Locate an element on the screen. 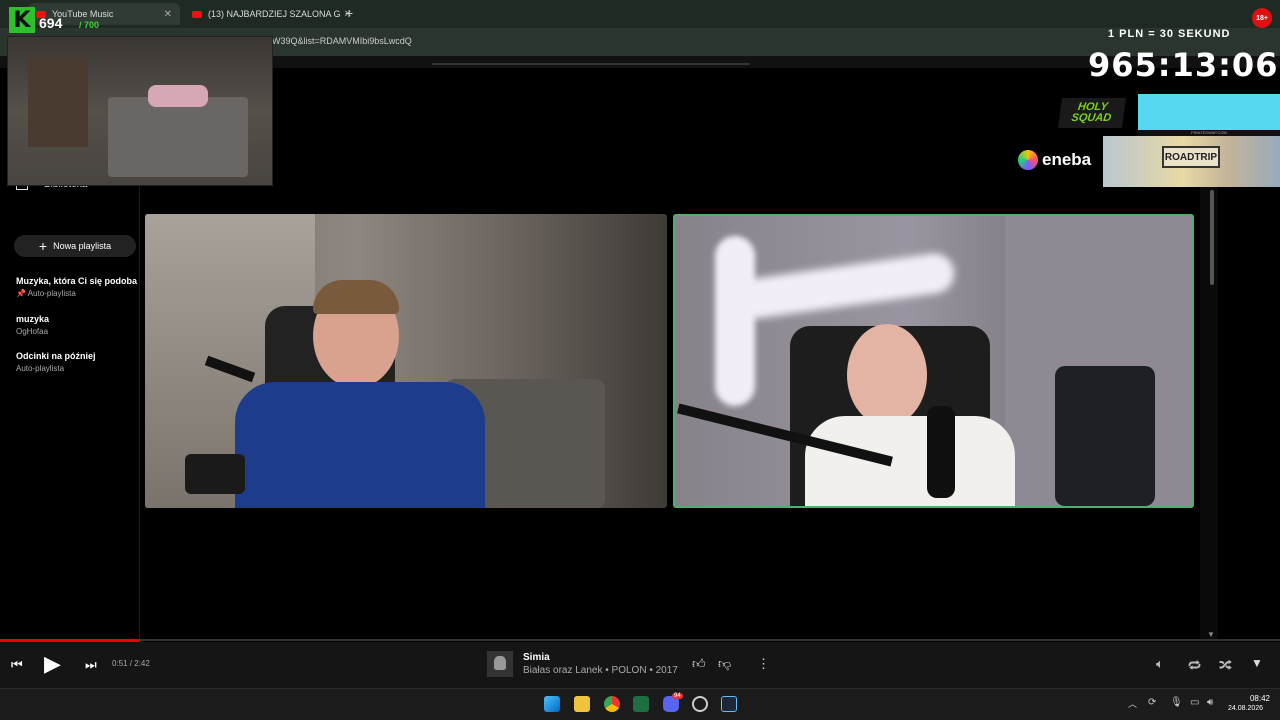 The image size is (1280, 720). tab-label: (13) NAJBARDZIEJ SZALONA G is located at coordinates (274, 14).